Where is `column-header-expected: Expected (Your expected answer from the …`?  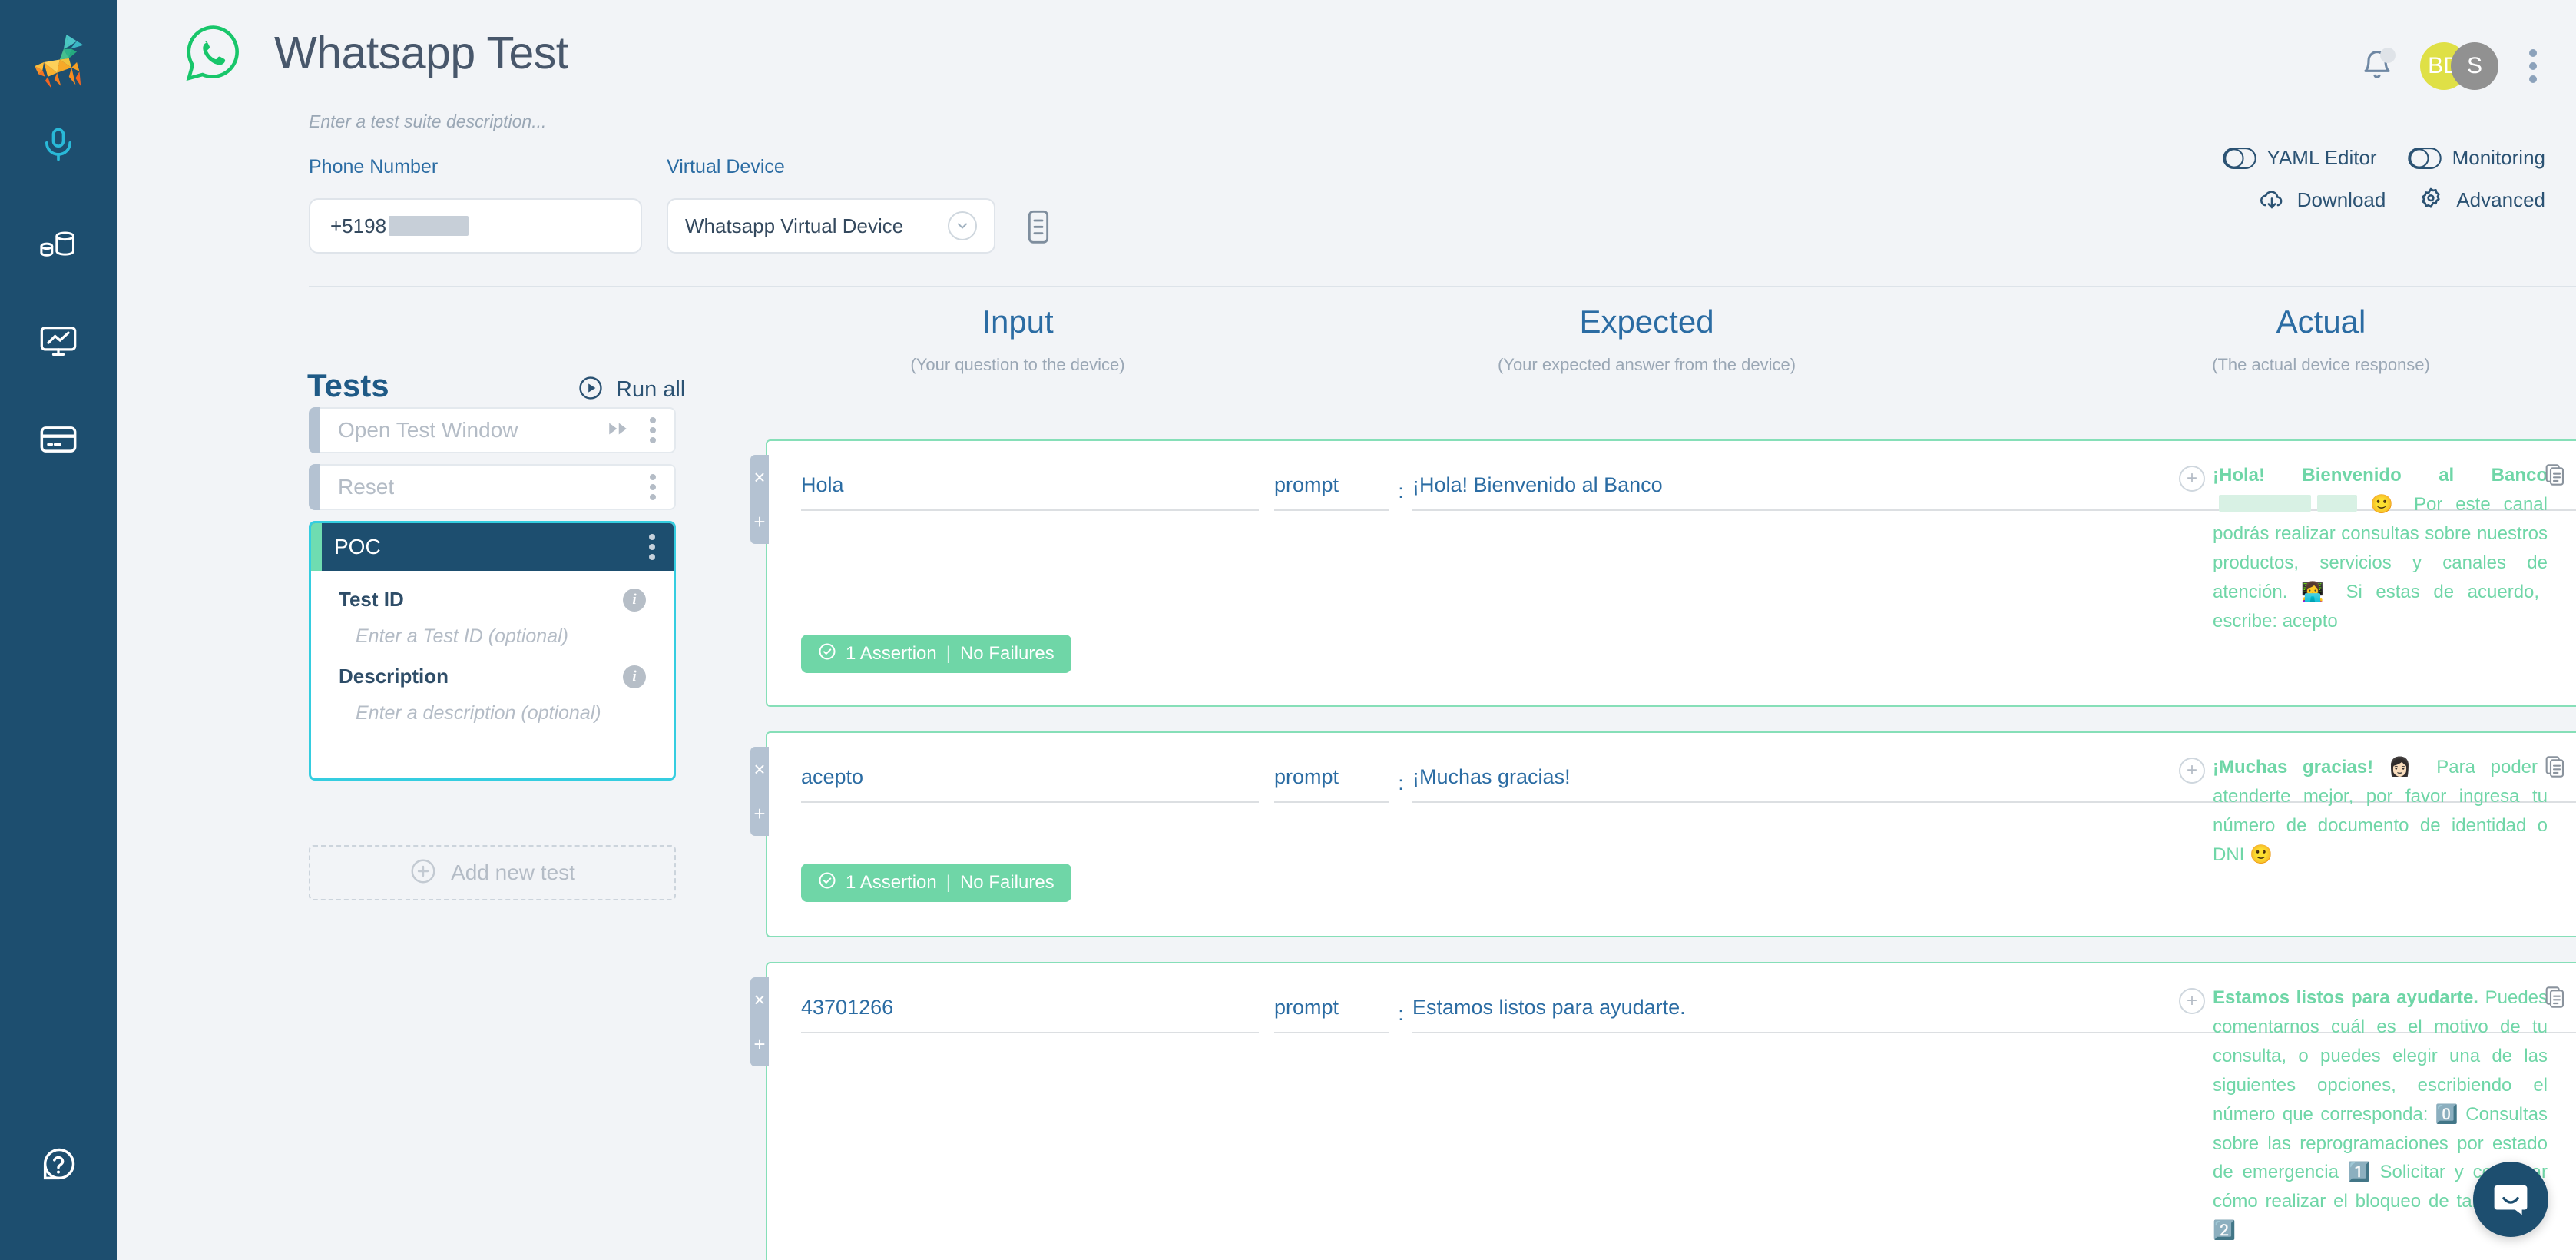 column-header-expected: Expected (Your expected answer from the … is located at coordinates (1647, 340).